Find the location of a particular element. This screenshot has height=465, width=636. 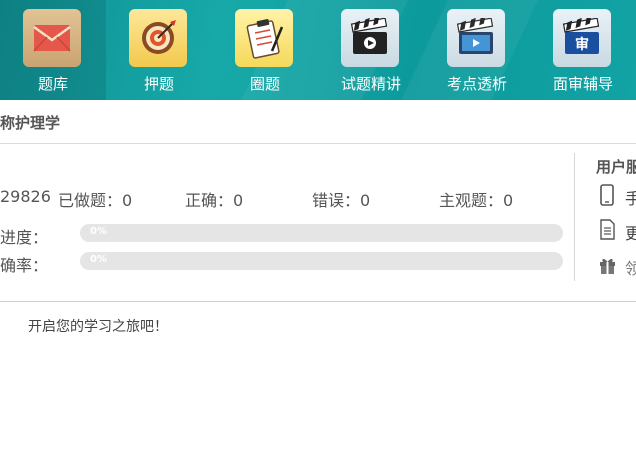

accuracy-bar: 0% is located at coordinates (321, 261).